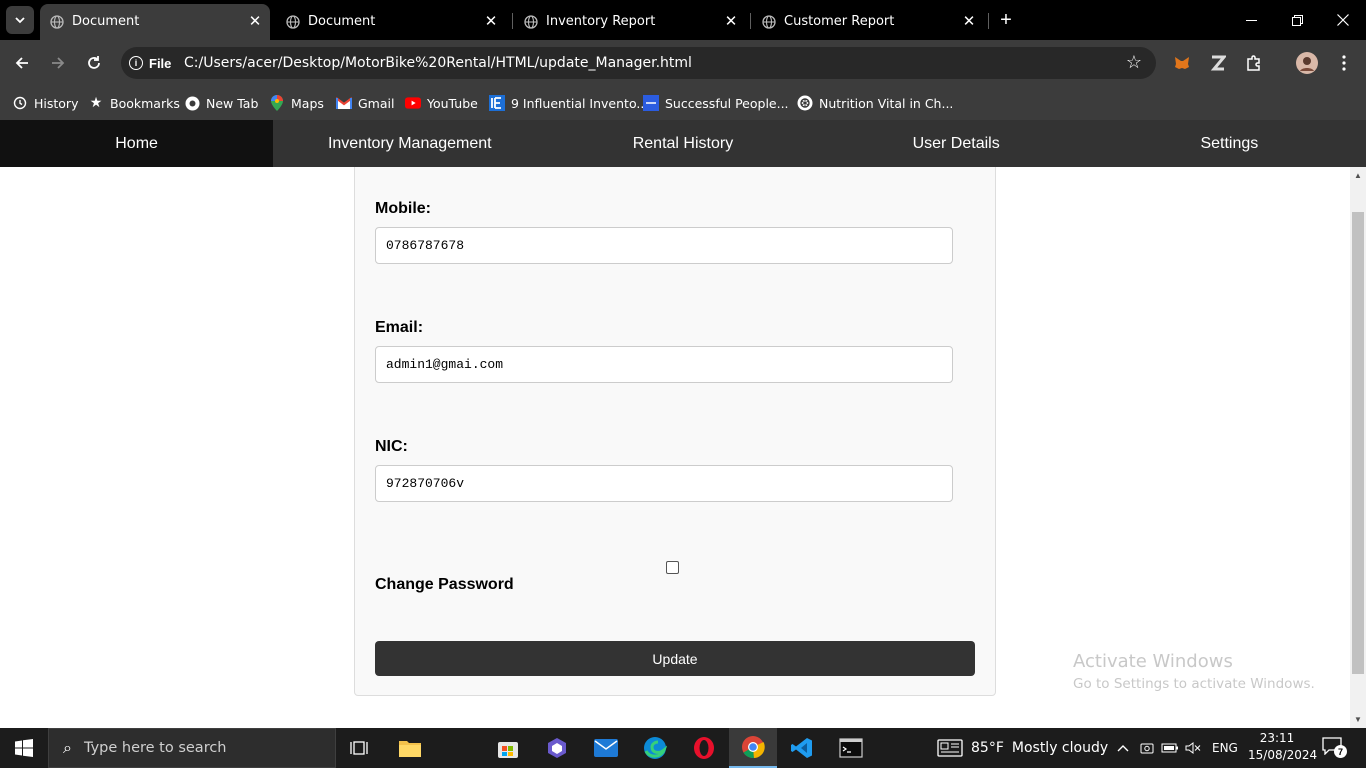  Describe the element at coordinates (868, 22) in the screenshot. I see `tab-customer-report: Customer Report ✕` at that location.